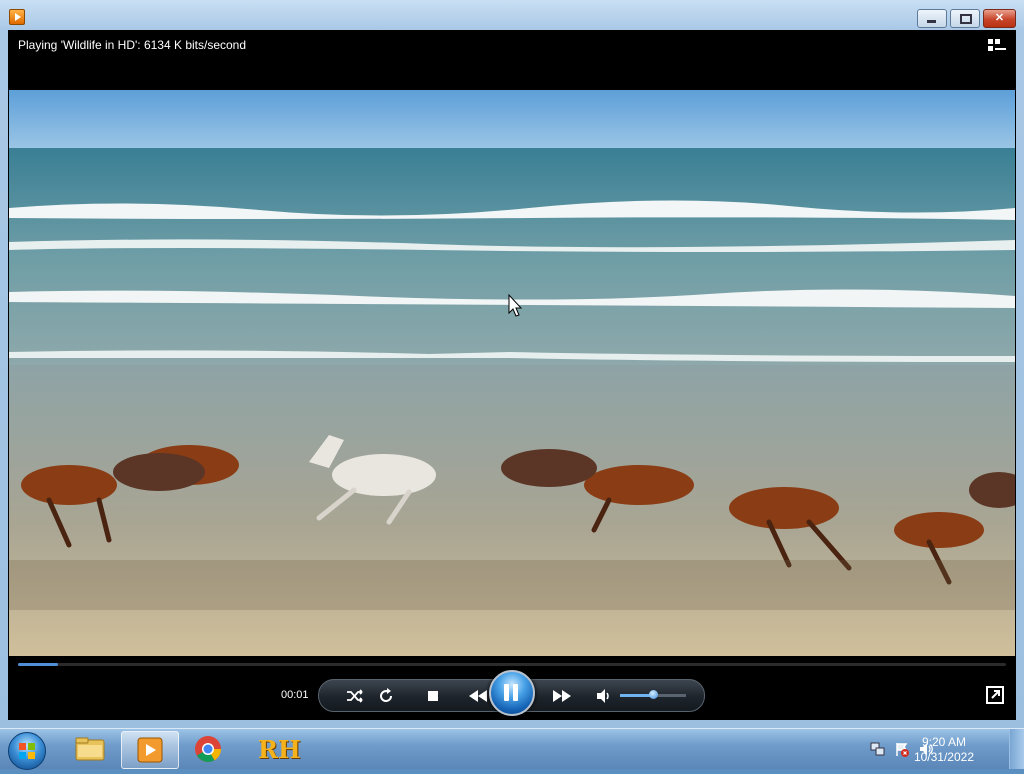 This screenshot has width=1024, height=774. Describe the element at coordinates (506, 692) in the screenshot. I see `pause-icon` at that location.